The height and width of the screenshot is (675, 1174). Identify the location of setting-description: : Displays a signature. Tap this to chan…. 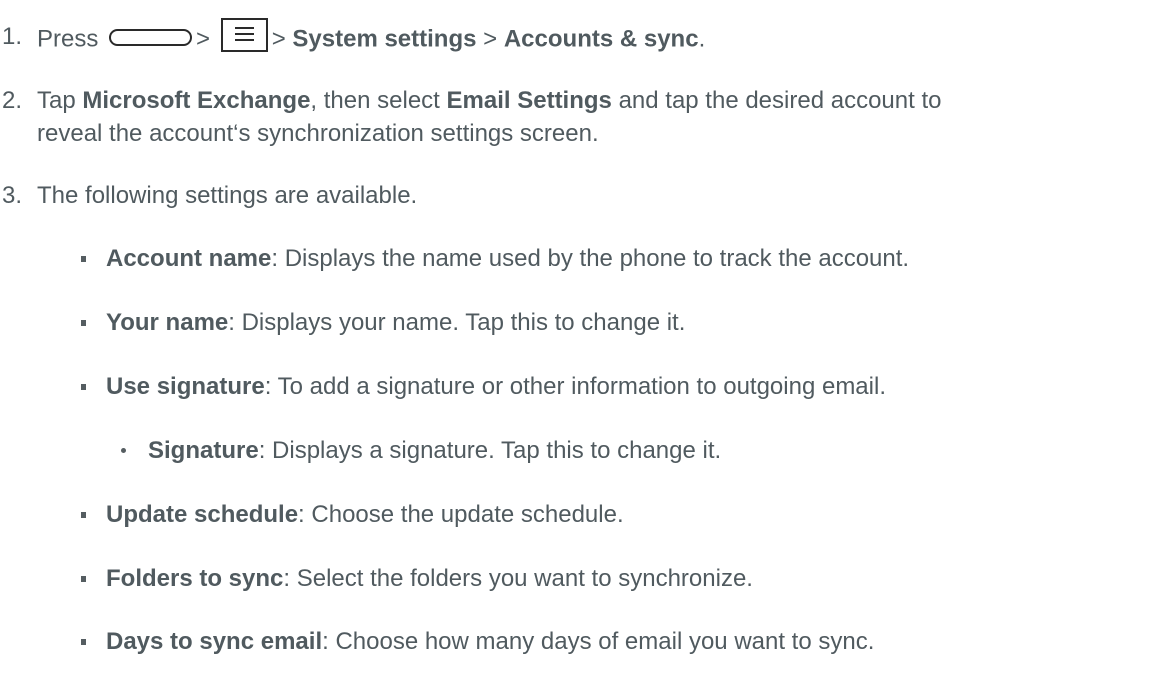
(490, 450).